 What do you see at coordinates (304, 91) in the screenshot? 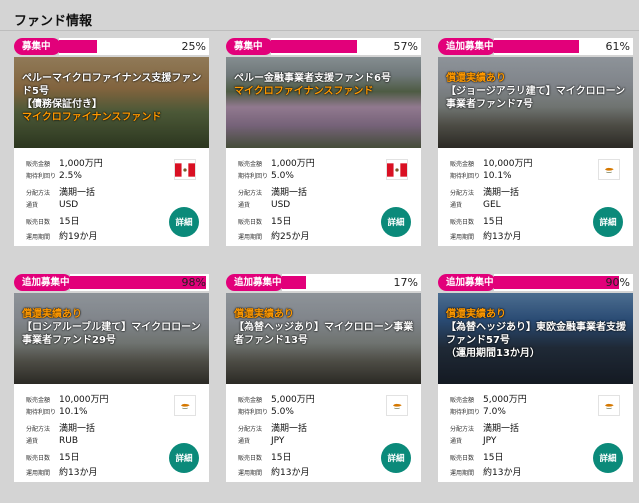
I see `caption-fund-category: マイクロファイナンスファンド` at bounding box center [304, 91].